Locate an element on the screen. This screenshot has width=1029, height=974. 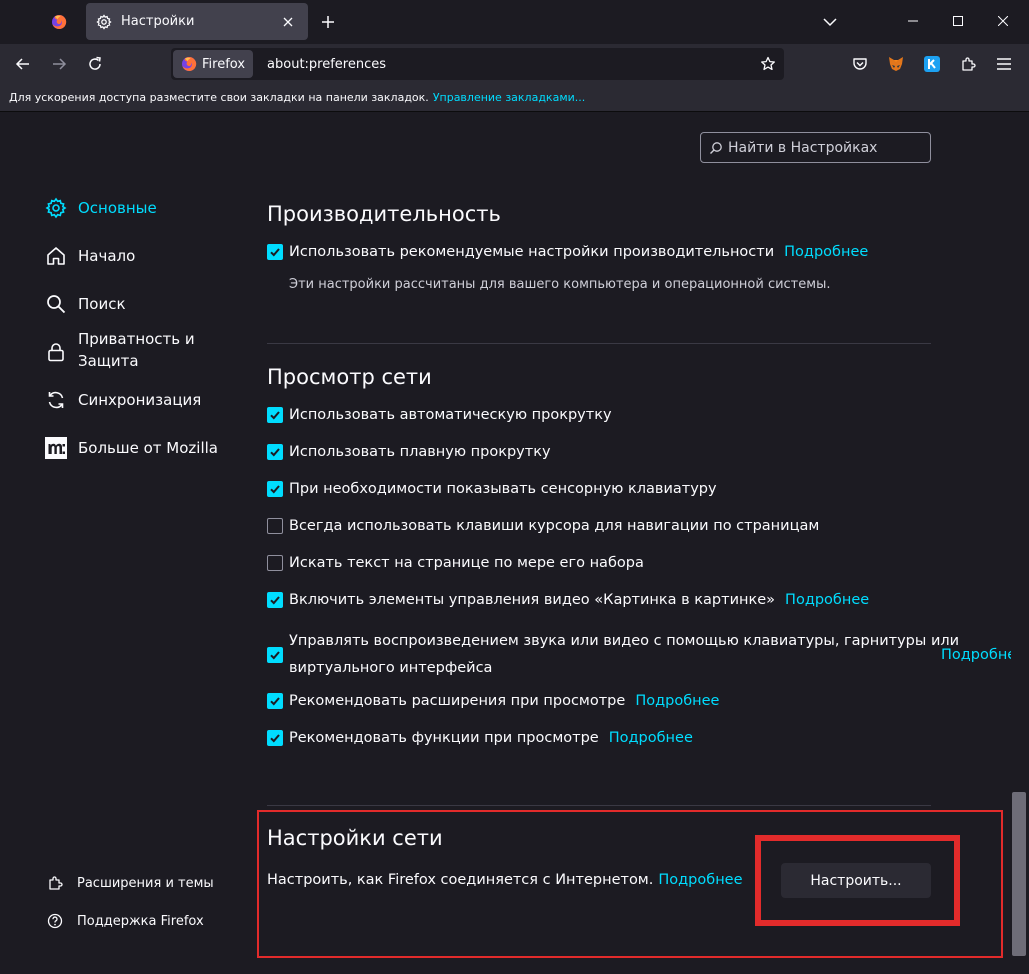
k-extension-button is located at coordinates (932, 64).